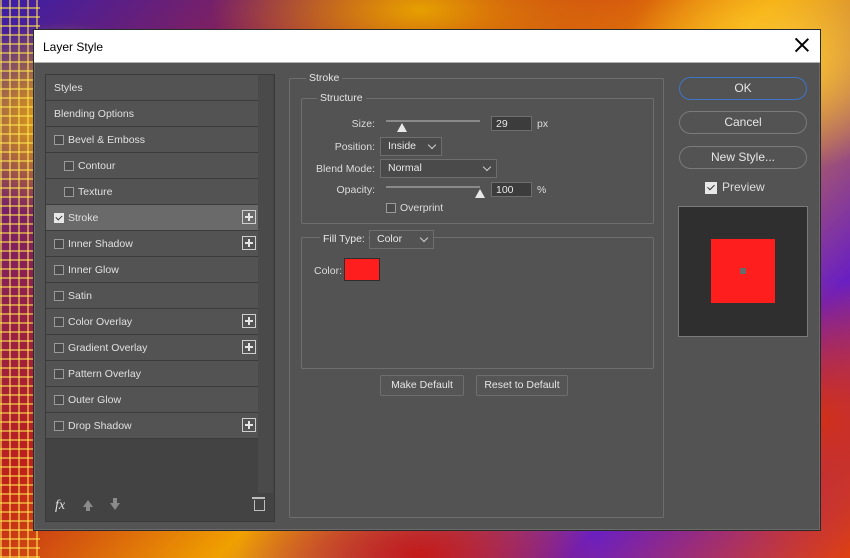 The height and width of the screenshot is (558, 850). I want to click on styles-list-item-label: Drop Shadow, so click(100, 426).